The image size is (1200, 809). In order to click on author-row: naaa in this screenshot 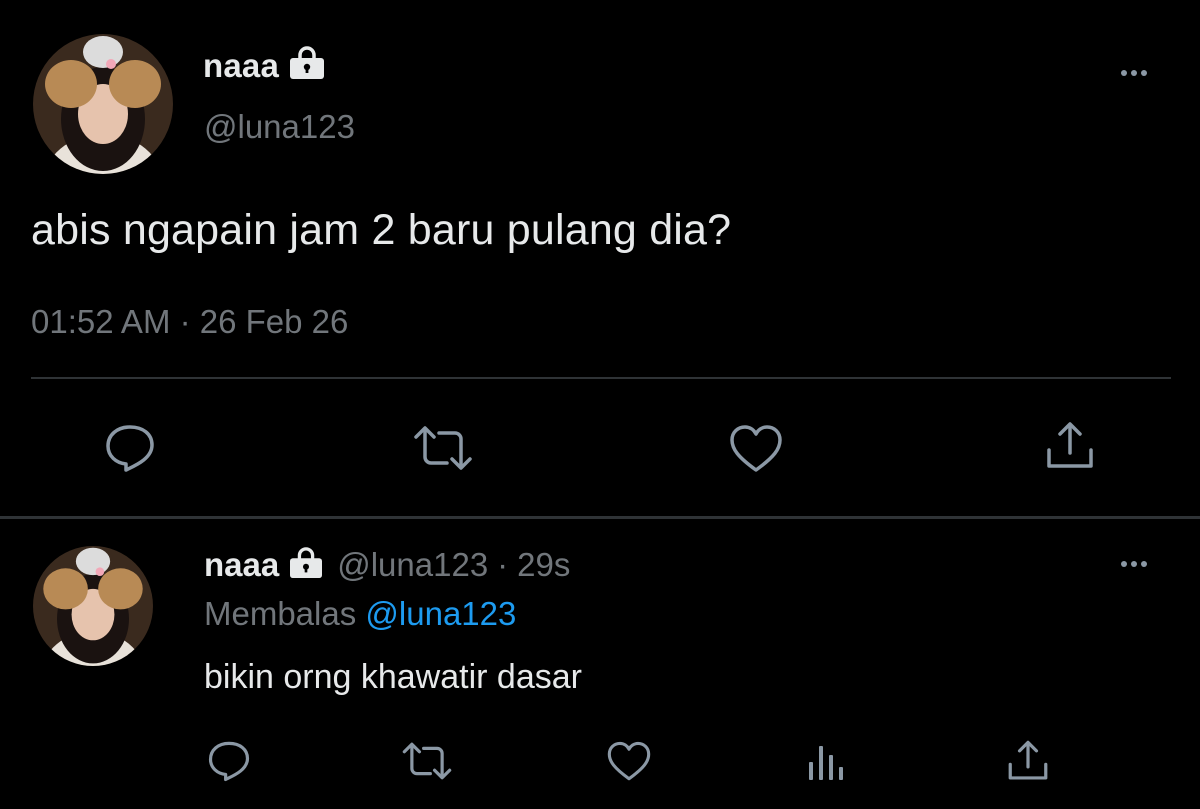, I will do `click(265, 65)`.